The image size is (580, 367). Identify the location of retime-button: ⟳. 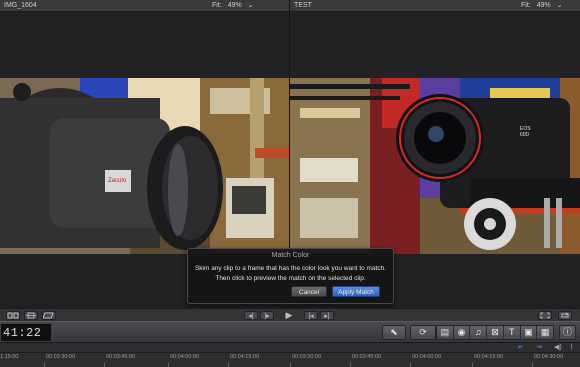
(423, 332).